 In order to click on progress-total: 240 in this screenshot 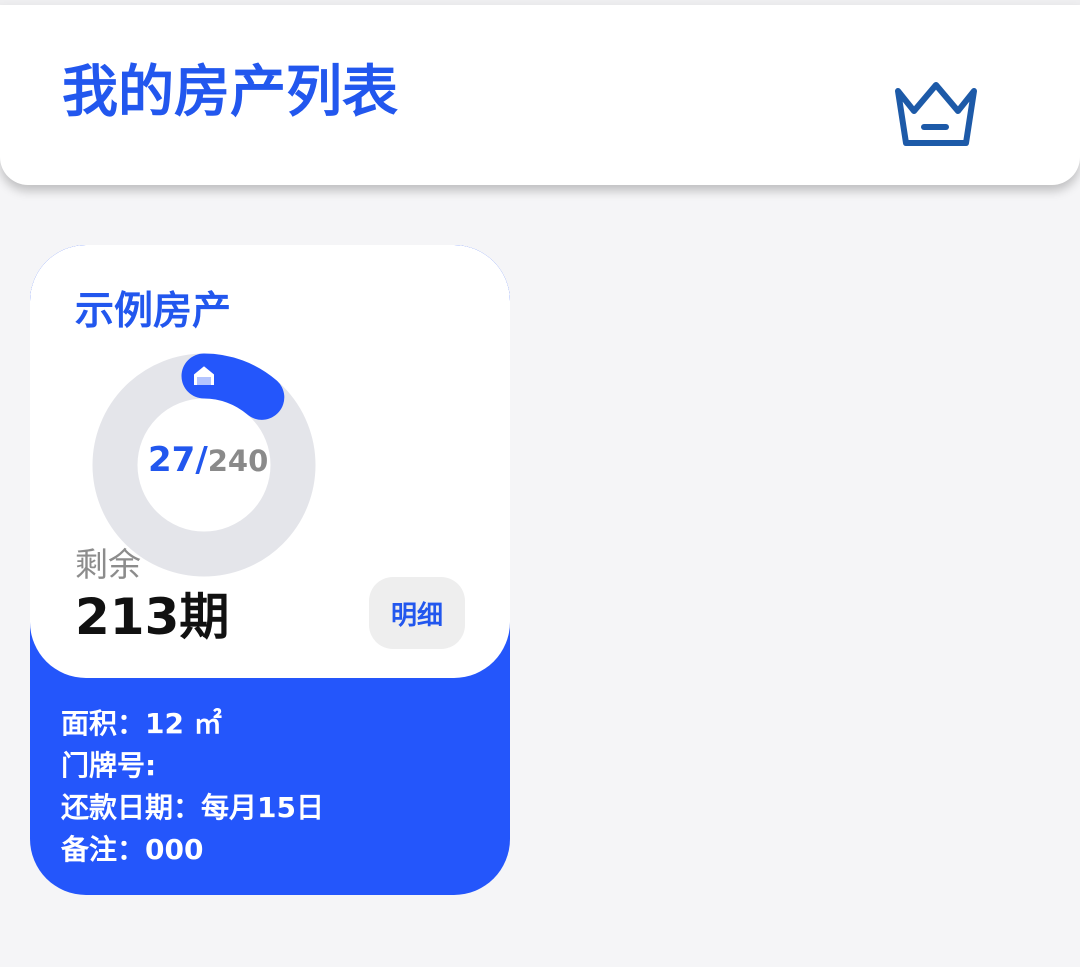, I will do `click(238, 461)`.